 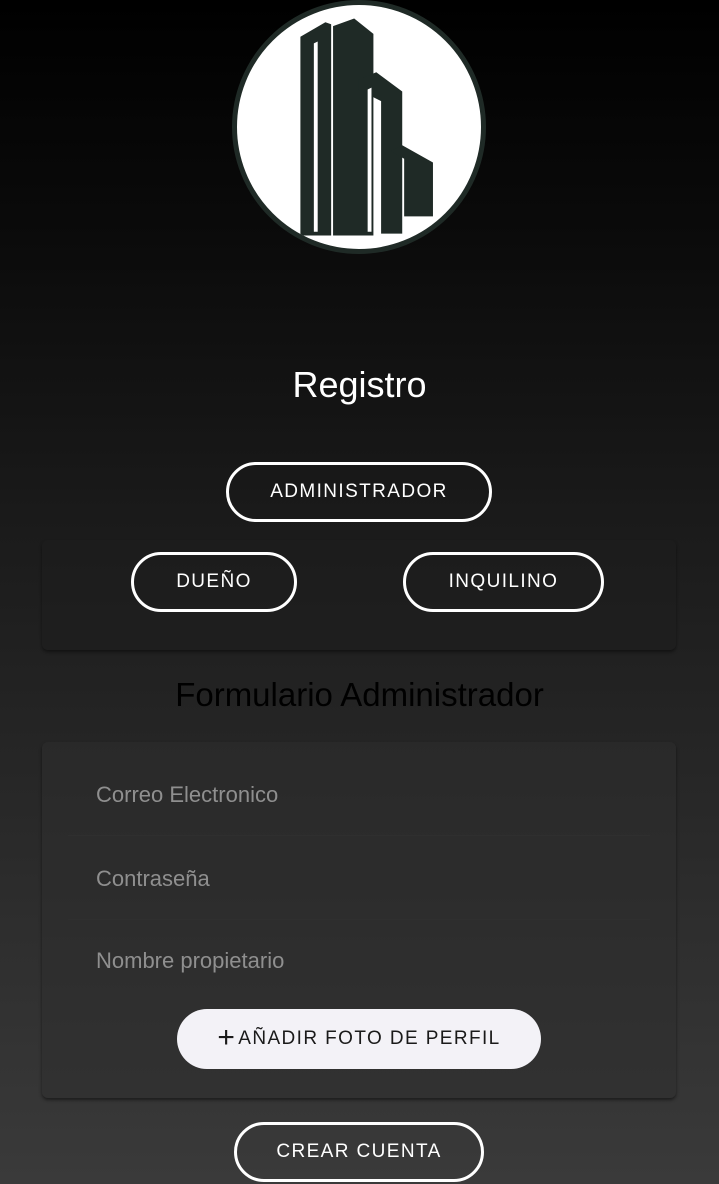 What do you see at coordinates (366, 879) in the screenshot?
I see `password-input` at bounding box center [366, 879].